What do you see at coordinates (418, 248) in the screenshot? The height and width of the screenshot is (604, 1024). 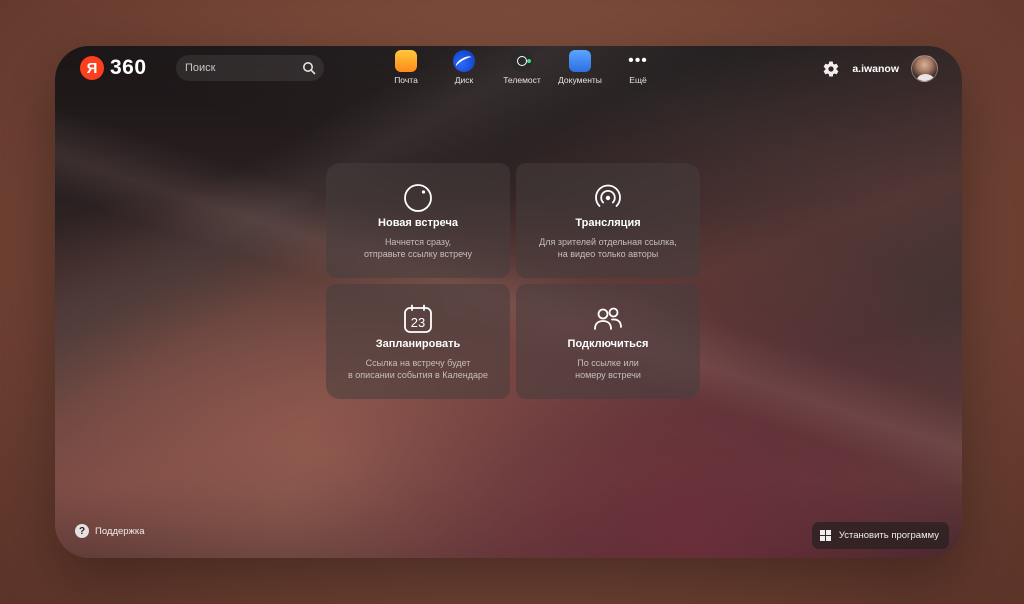 I see `card-description: Начнется сразу, отправьте ссылку встречу` at bounding box center [418, 248].